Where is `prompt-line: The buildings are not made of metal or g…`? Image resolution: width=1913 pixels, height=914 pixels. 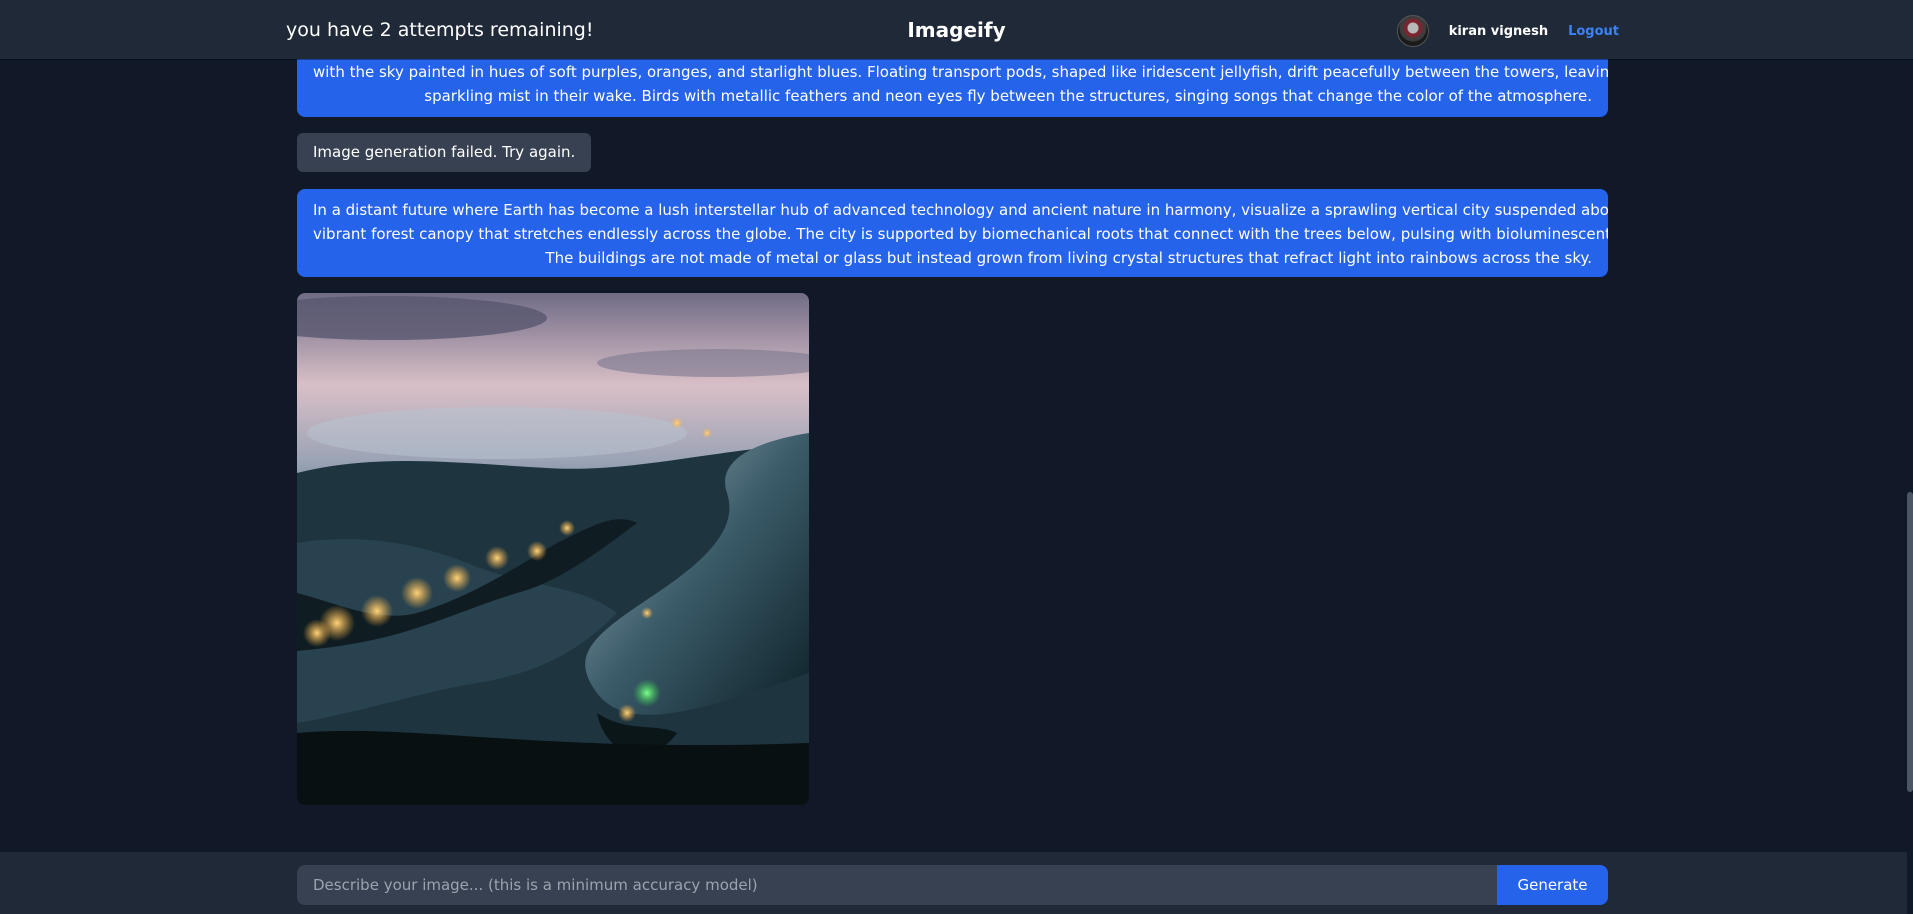 prompt-line: The buildings are not made of metal or g… is located at coordinates (1068, 258).